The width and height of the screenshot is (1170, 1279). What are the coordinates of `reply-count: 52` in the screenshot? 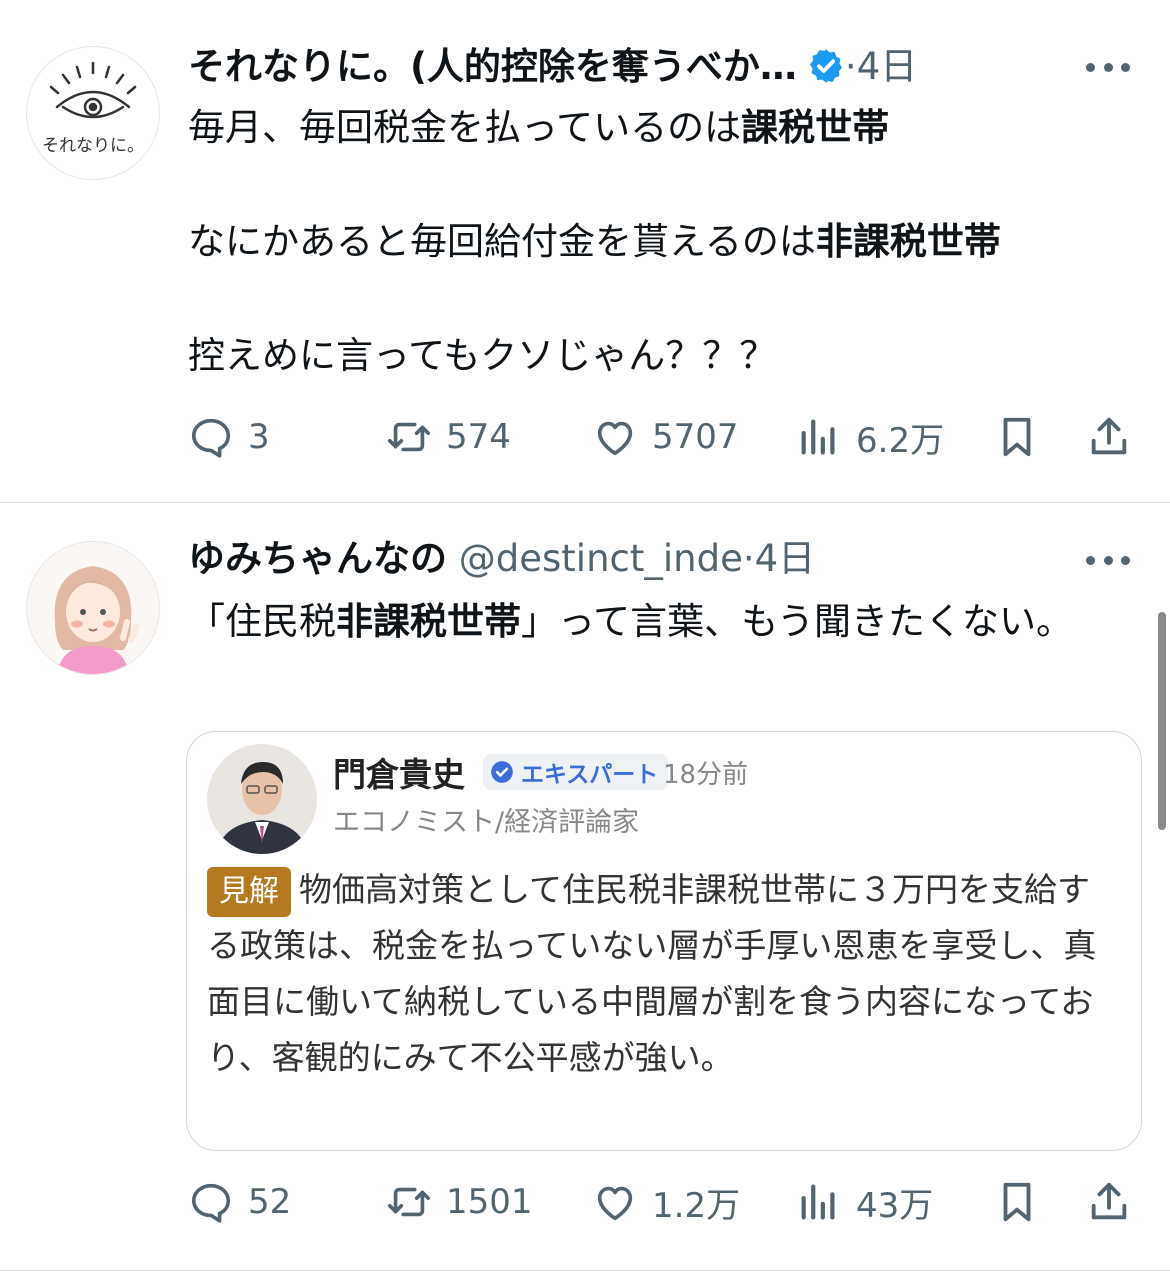 It's located at (270, 1202).